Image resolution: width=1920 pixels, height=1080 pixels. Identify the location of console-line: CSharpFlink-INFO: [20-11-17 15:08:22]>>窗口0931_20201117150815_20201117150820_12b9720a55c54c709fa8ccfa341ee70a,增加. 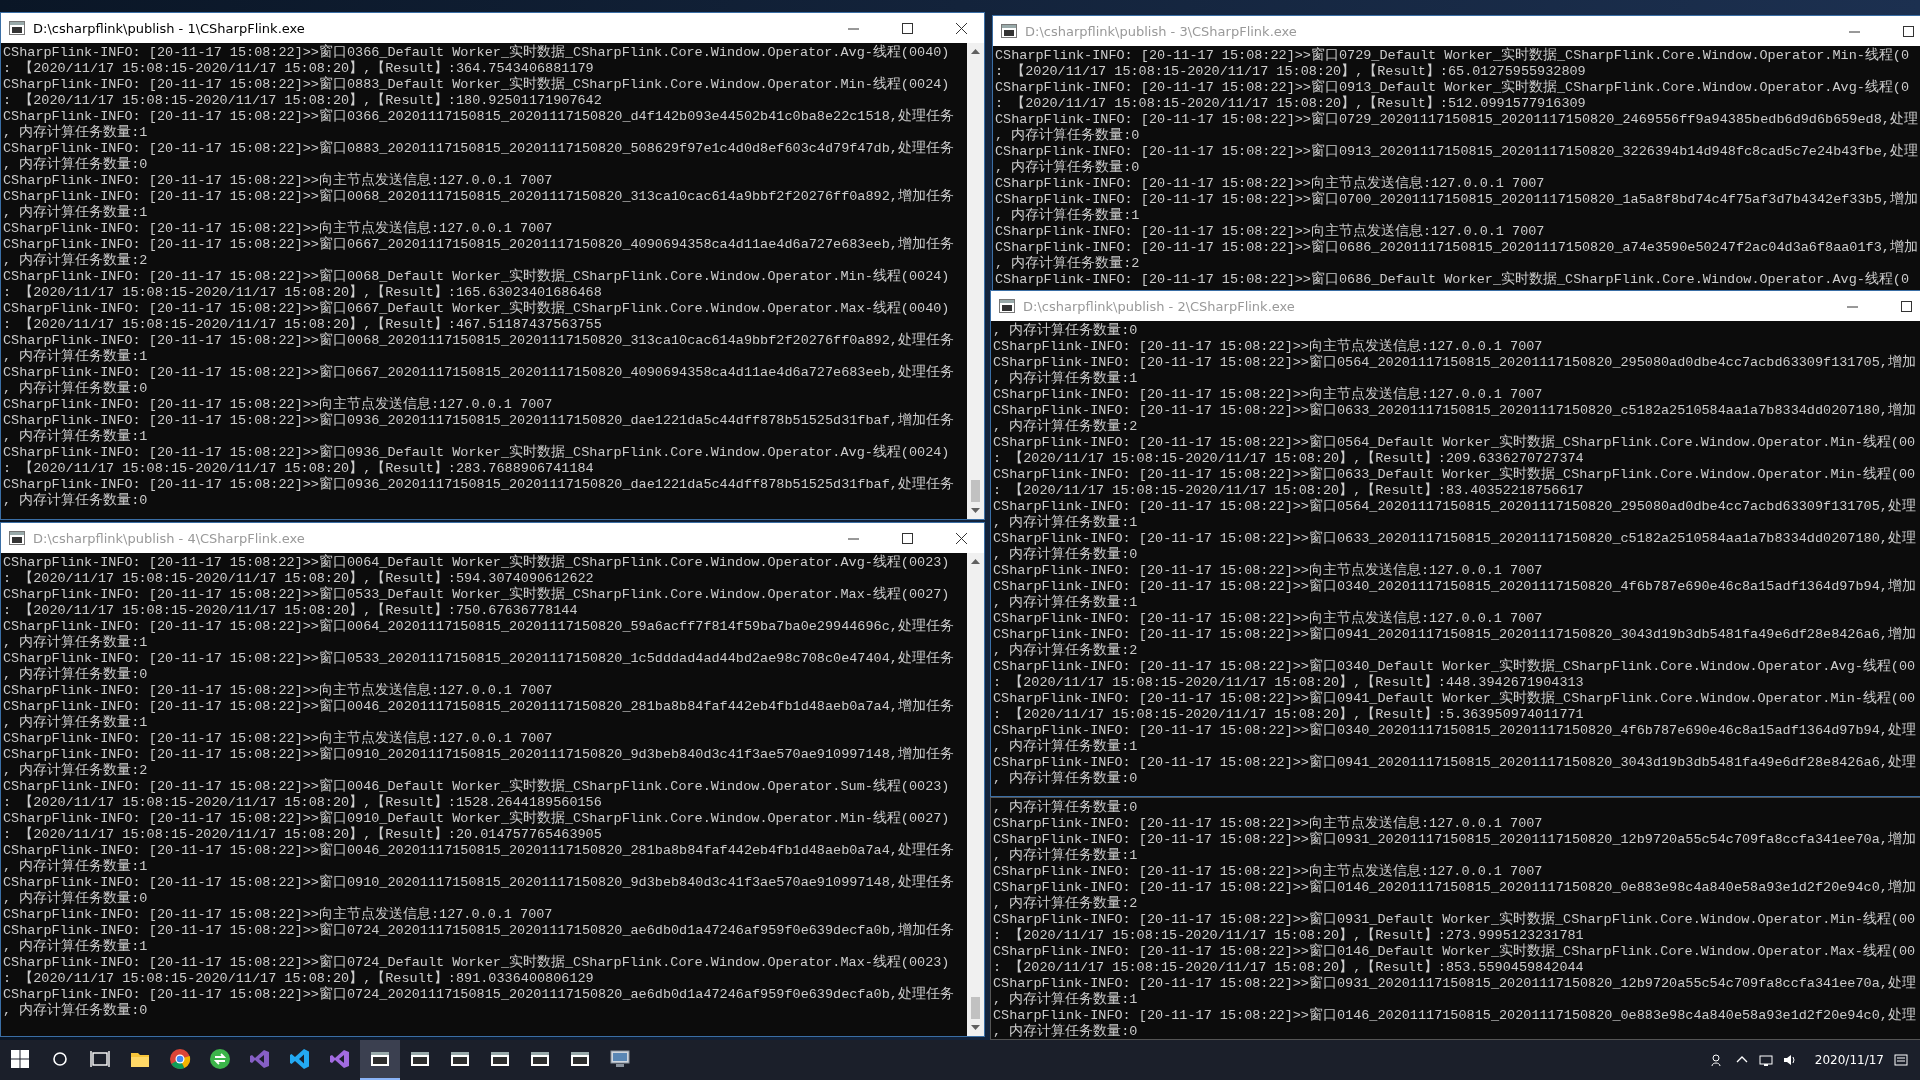
(1455, 839).